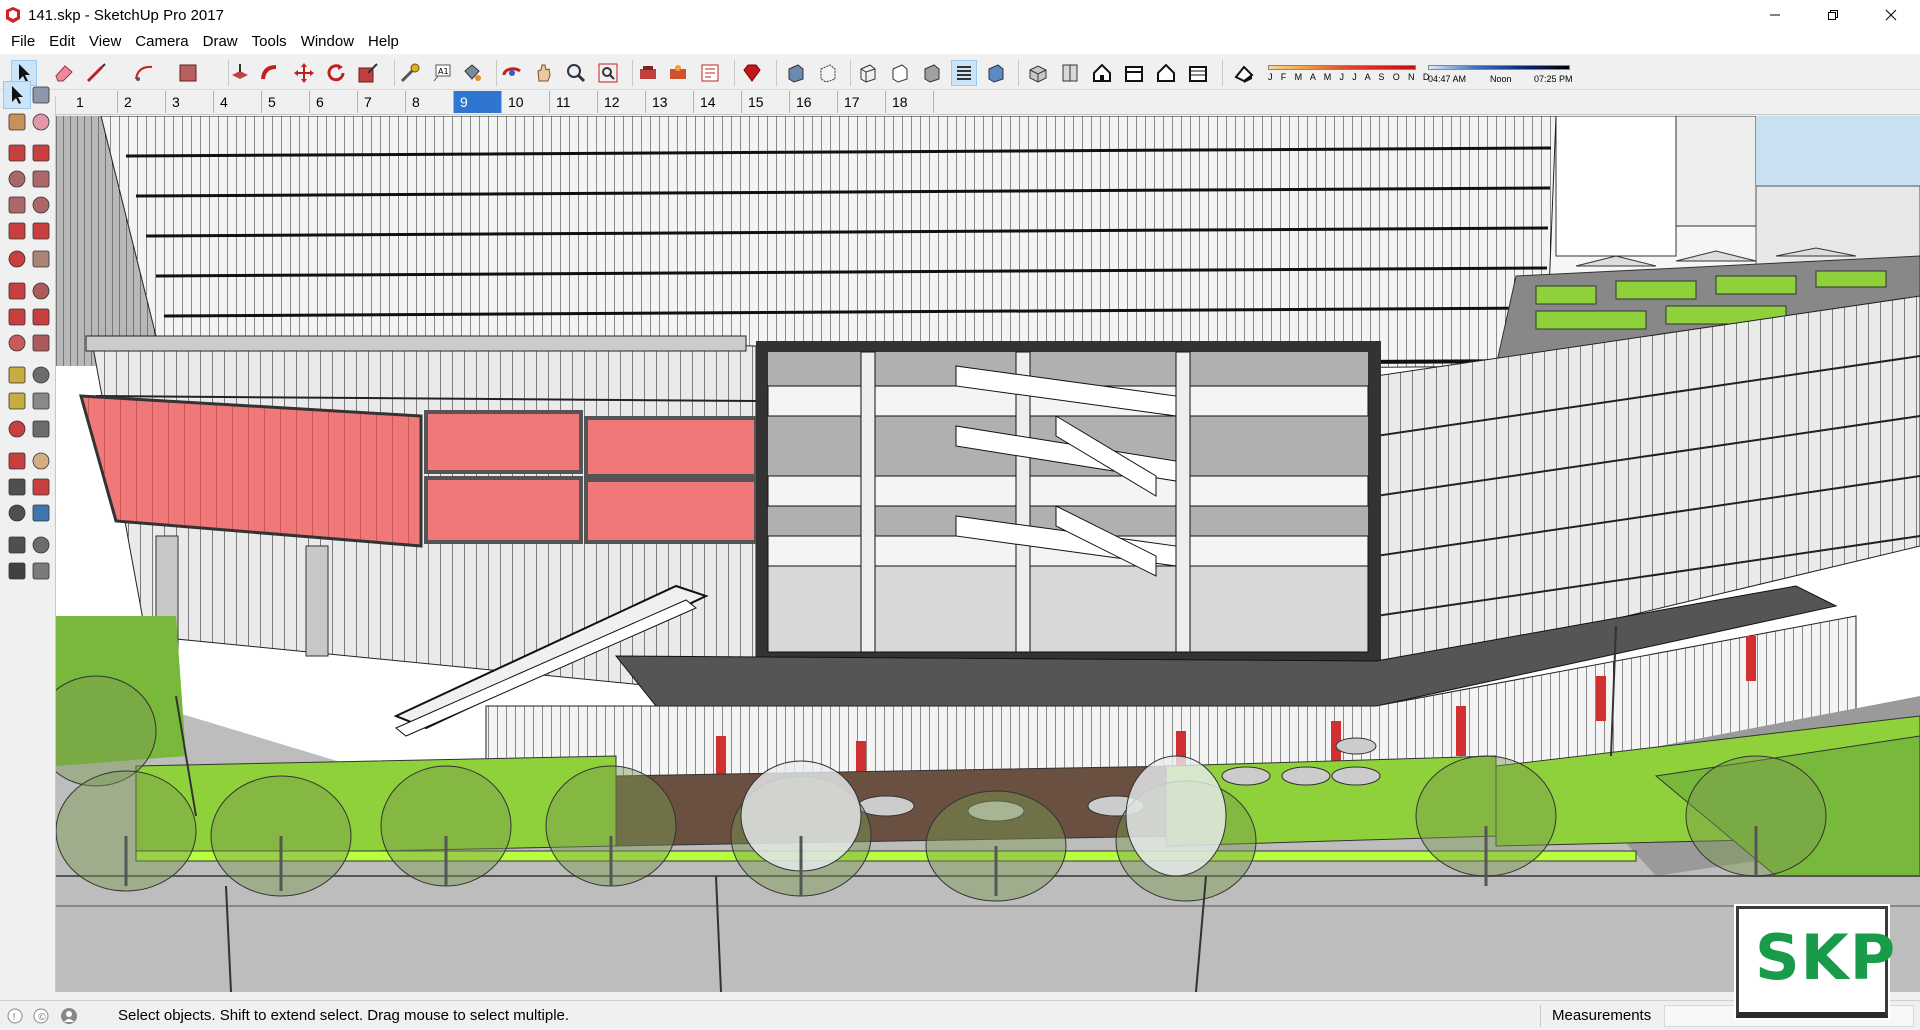  What do you see at coordinates (62, 42) in the screenshot?
I see `menu-edit: Edit` at bounding box center [62, 42].